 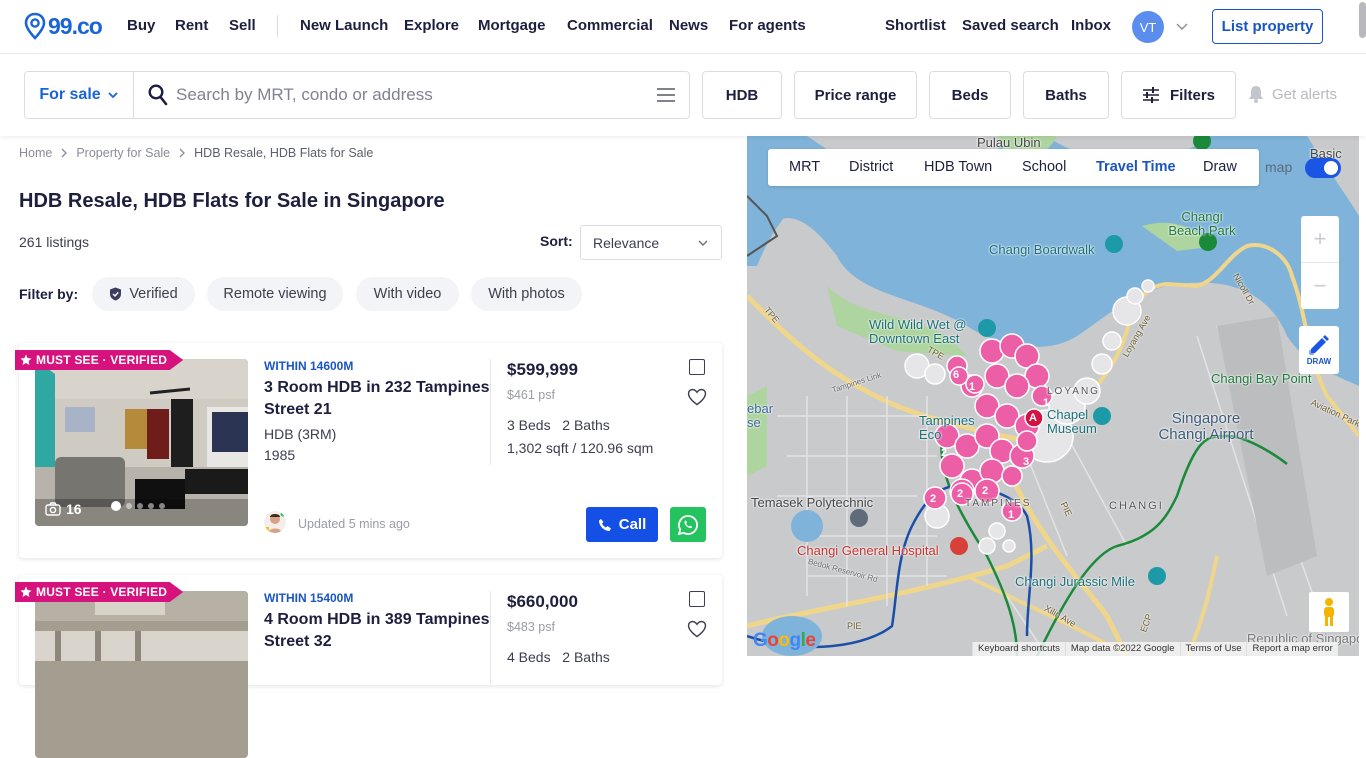 What do you see at coordinates (1066, 95) in the screenshot?
I see `baths-filter-button: Baths` at bounding box center [1066, 95].